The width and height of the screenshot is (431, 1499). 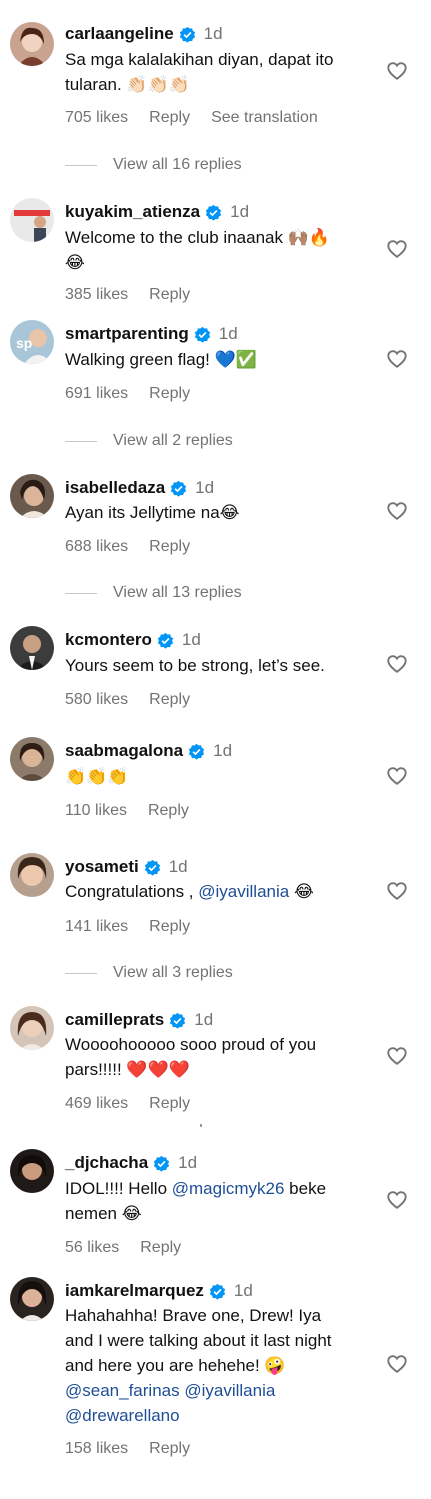 What do you see at coordinates (119, 34) in the screenshot?
I see `username: carlaangeline` at bounding box center [119, 34].